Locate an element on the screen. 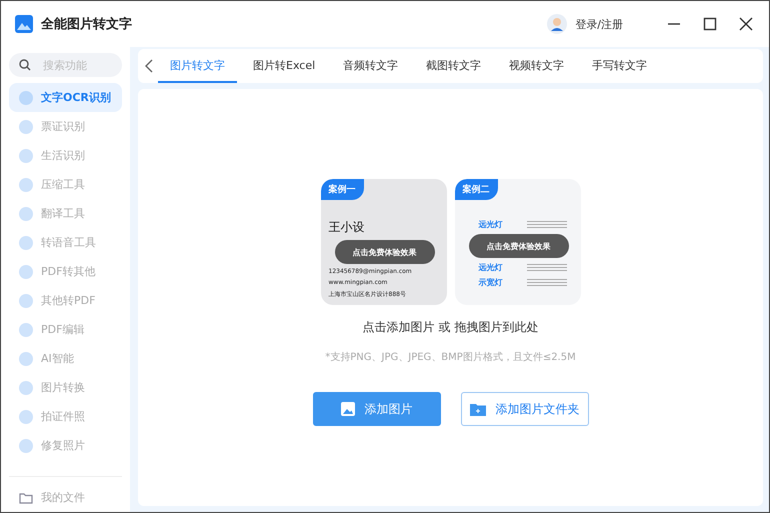  tab: 视频转文字 is located at coordinates (536, 66).